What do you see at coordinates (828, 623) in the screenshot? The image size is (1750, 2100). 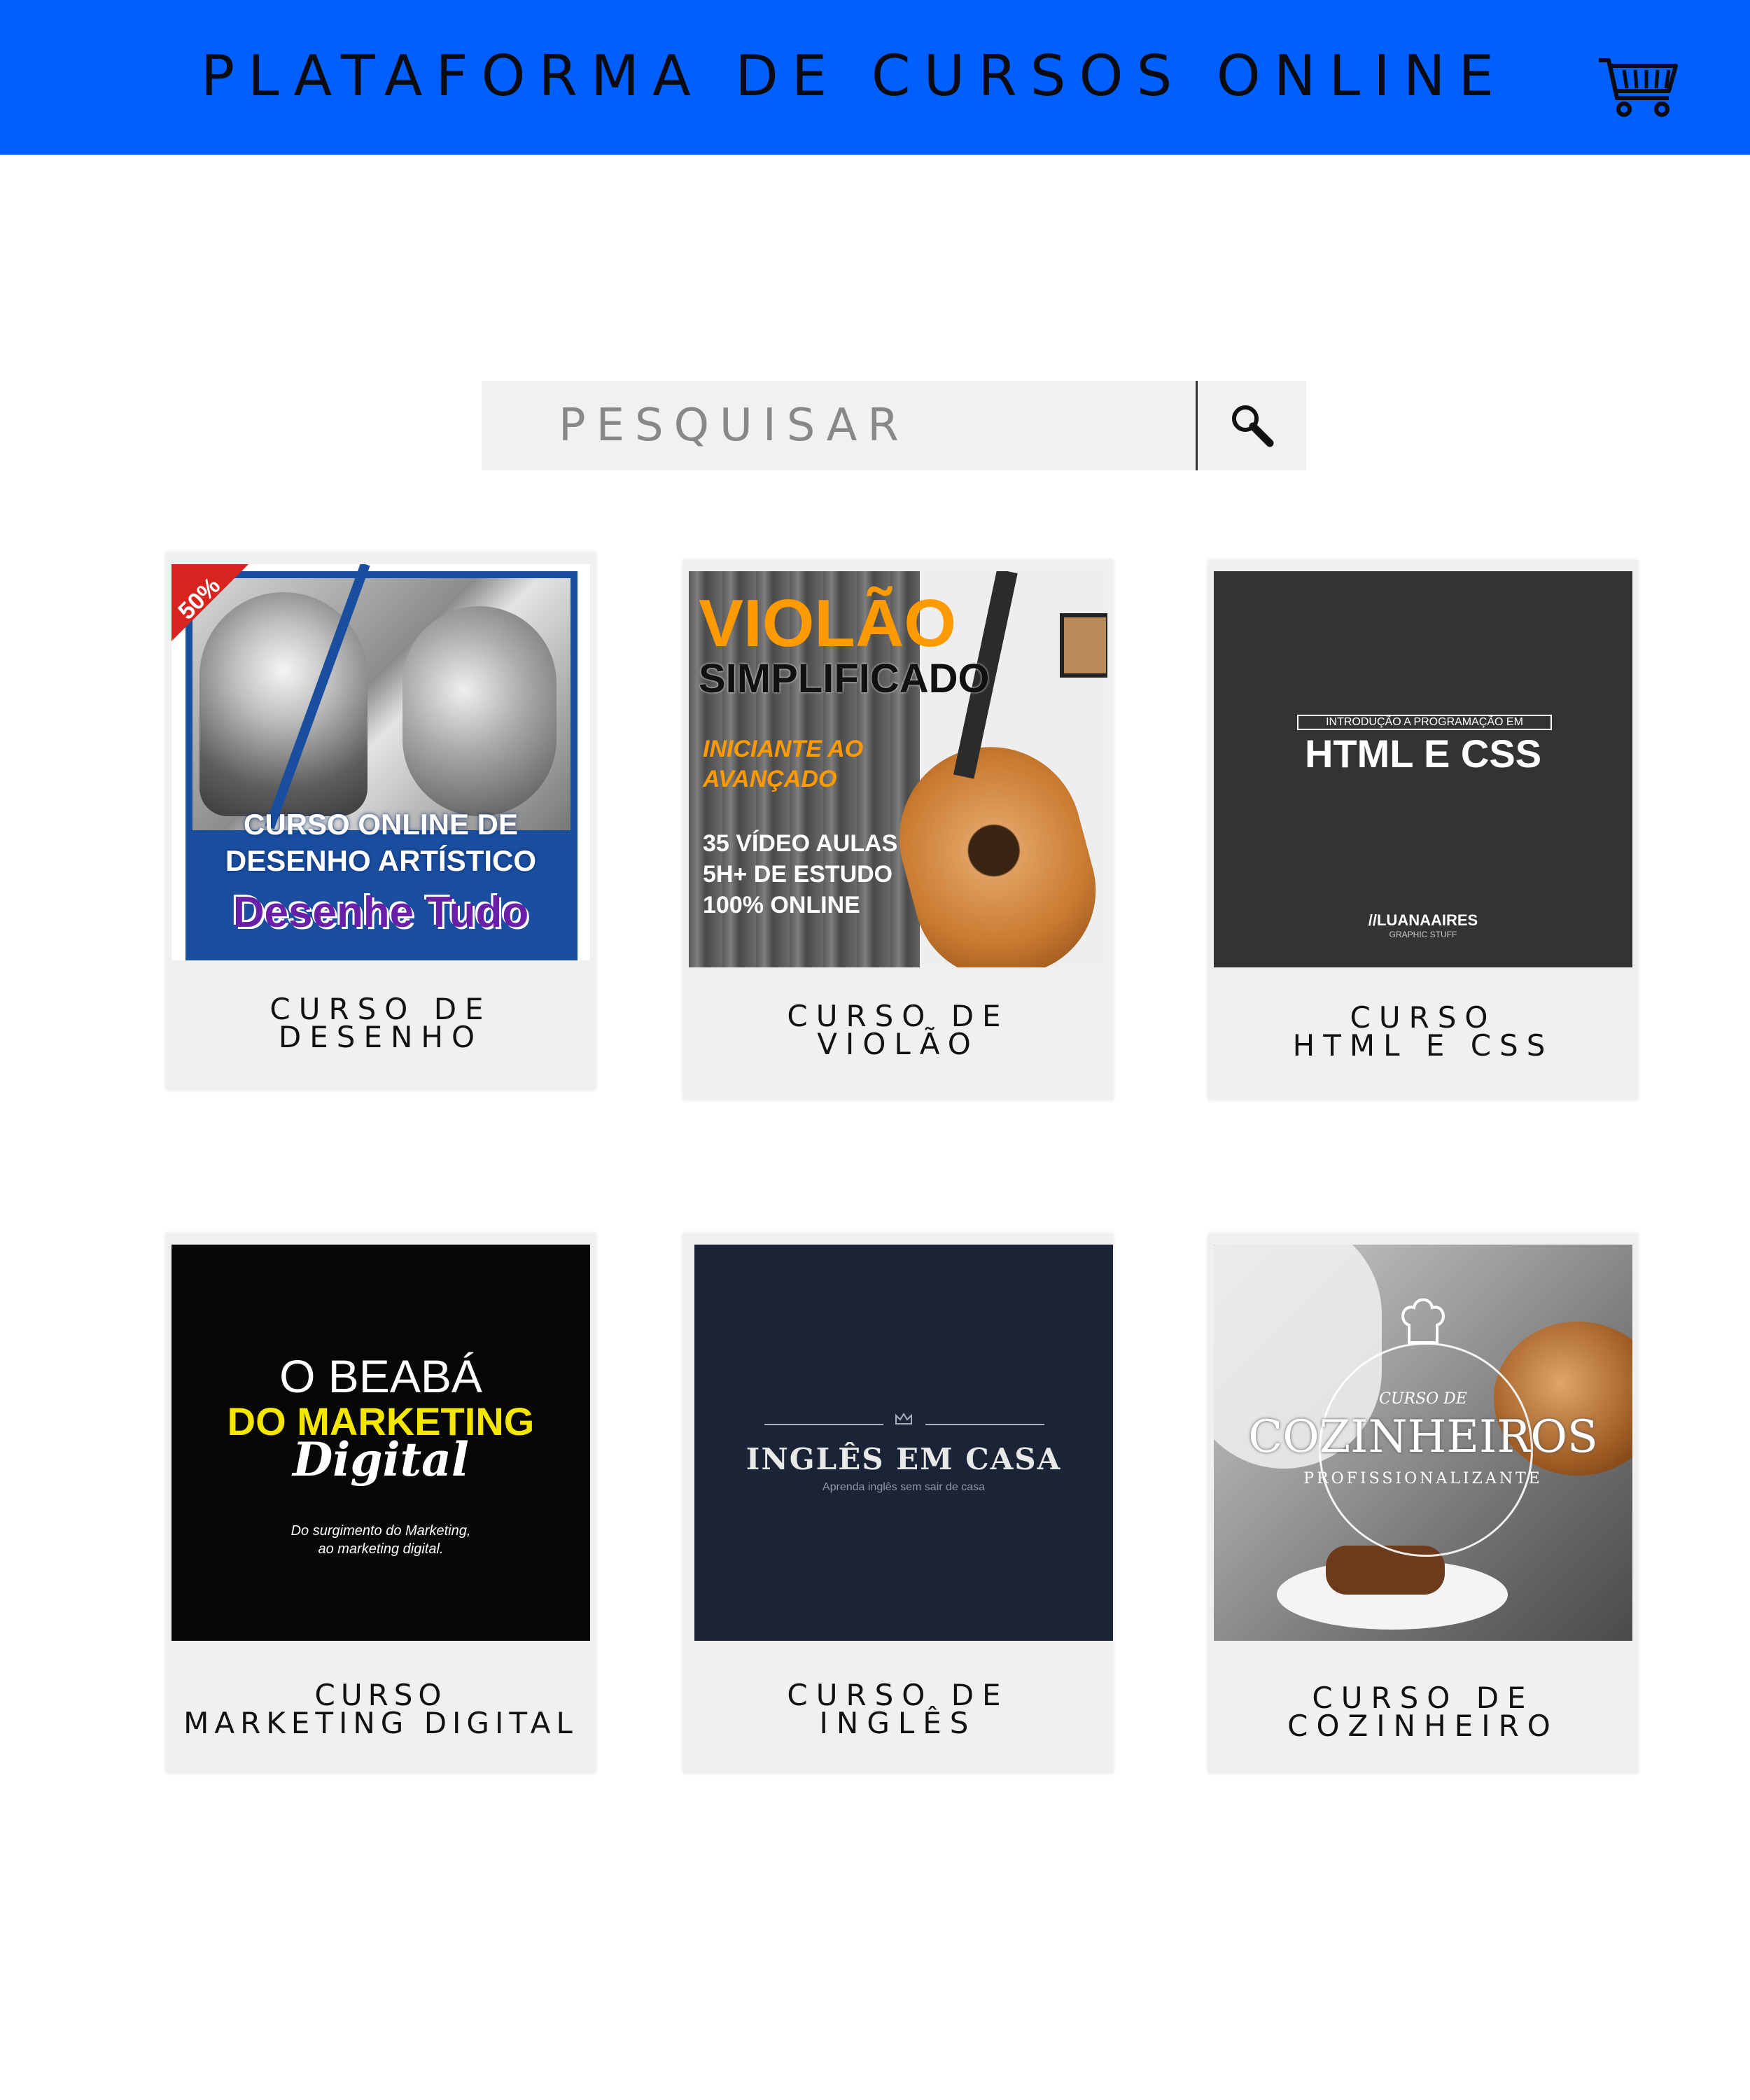 I see `thumb-title: VIOLÃO` at bounding box center [828, 623].